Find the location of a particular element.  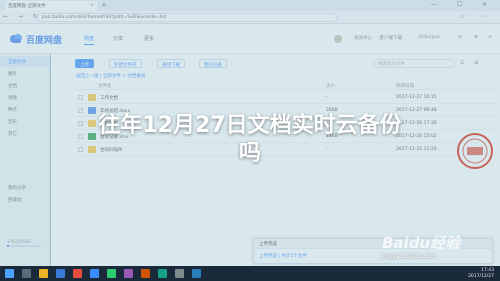

mail-icon is located at coordinates (162, 273).